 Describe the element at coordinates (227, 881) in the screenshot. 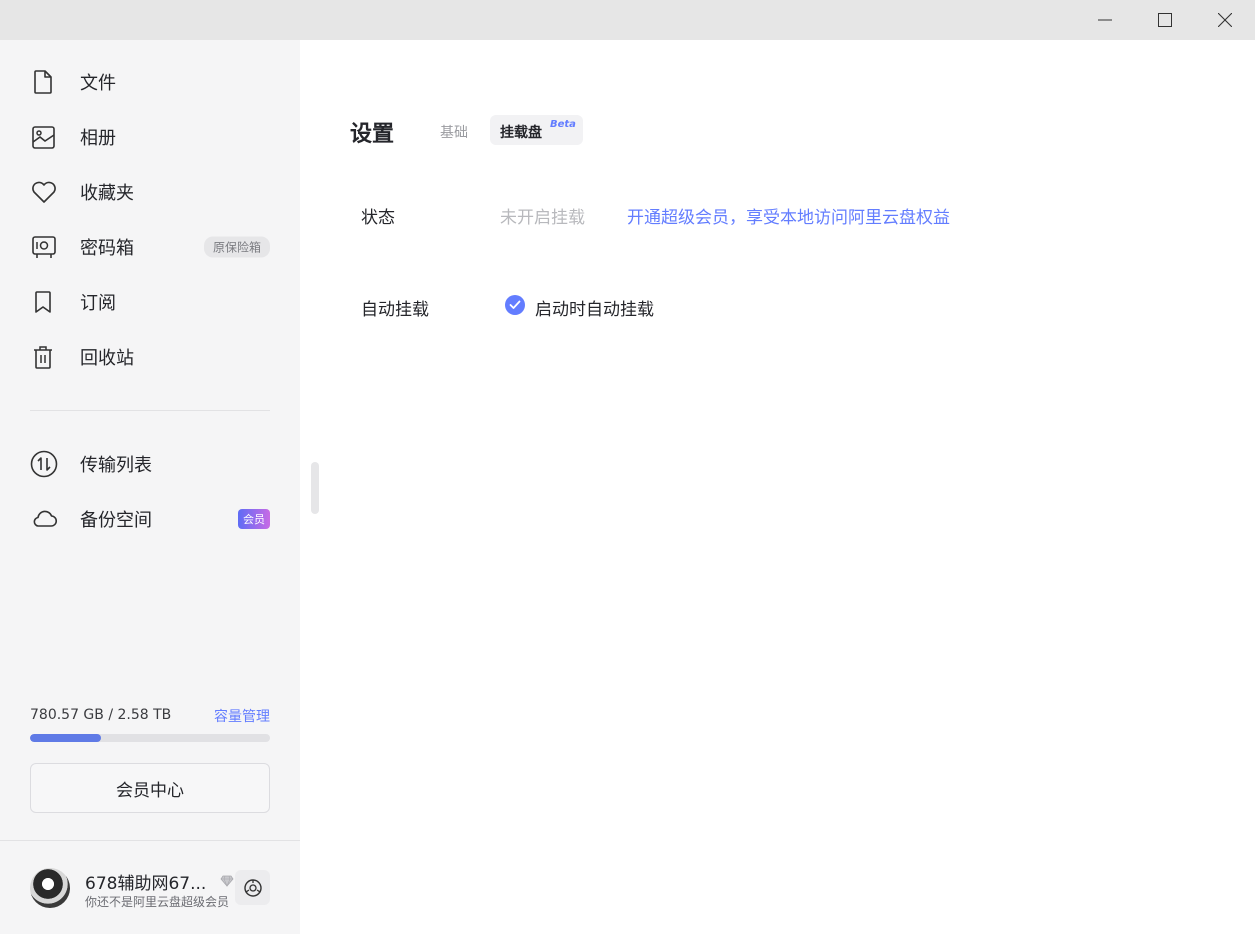

I see `diamond-icon` at that location.